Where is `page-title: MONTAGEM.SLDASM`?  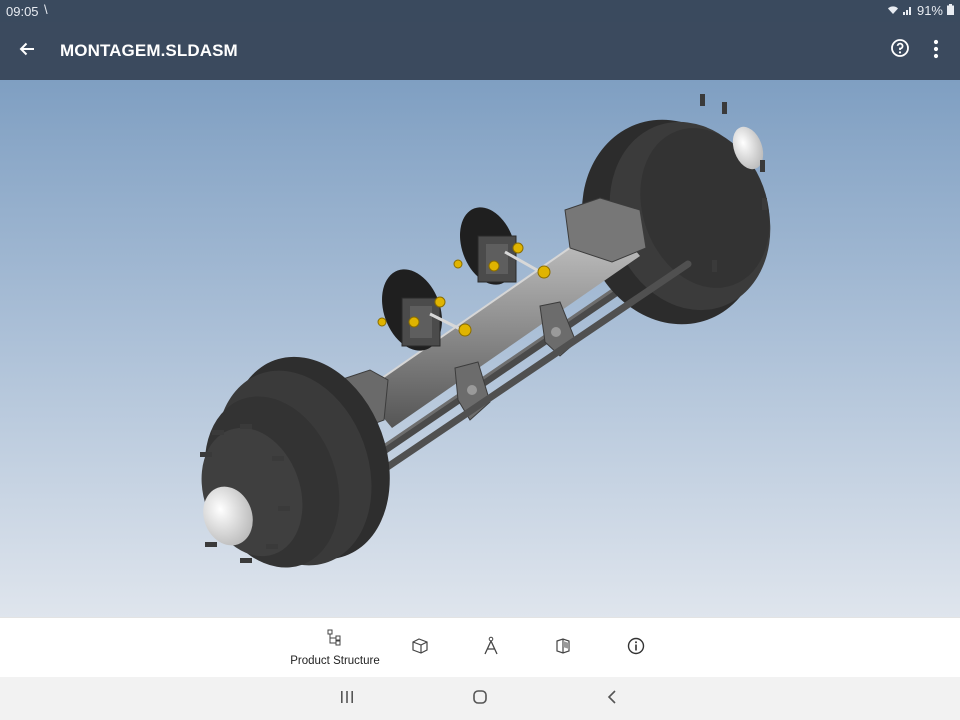
page-title: MONTAGEM.SLDASM is located at coordinates (149, 50).